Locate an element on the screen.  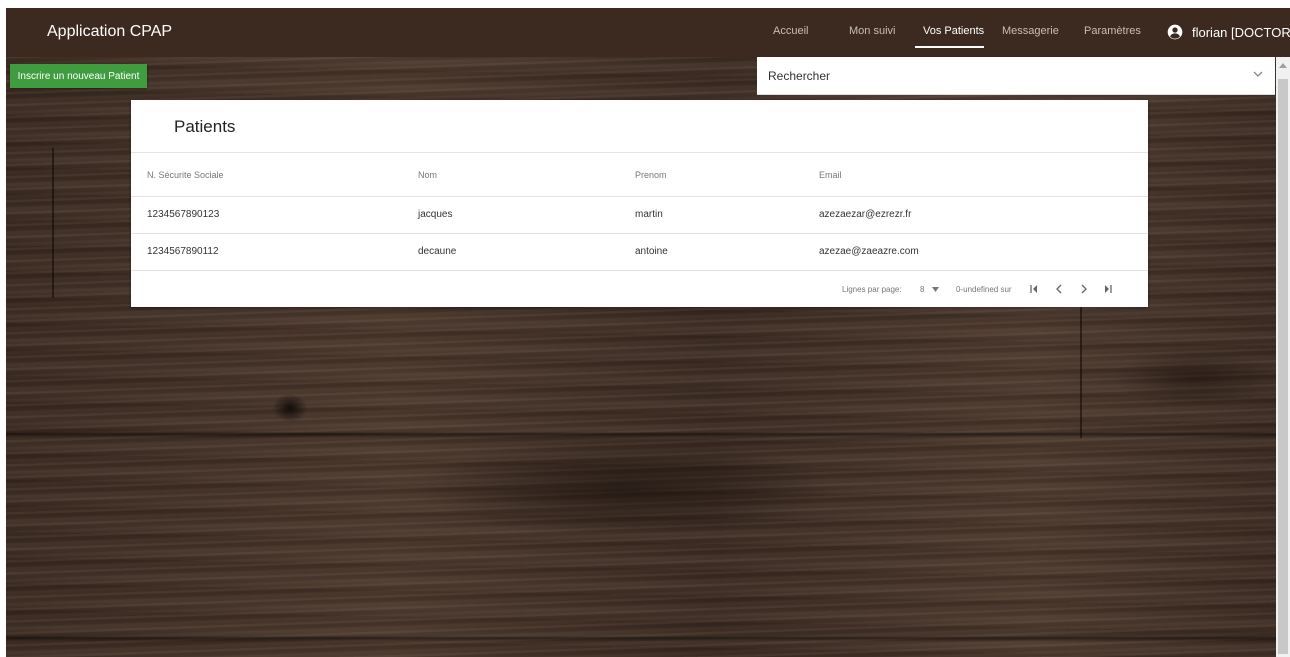
cell-nom: decaune is located at coordinates (437, 251).